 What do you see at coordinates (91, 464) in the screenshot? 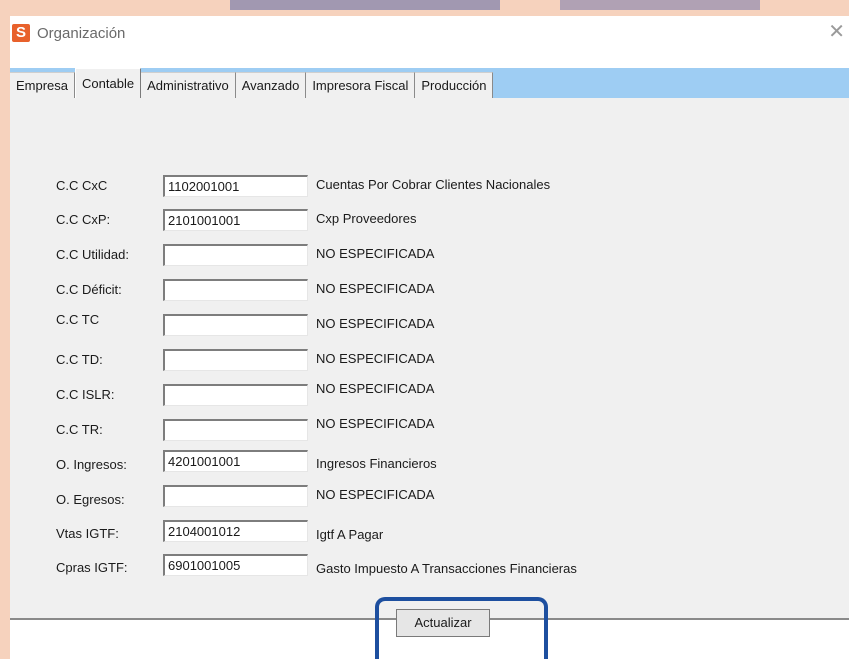
I see `field-label: O. Ingresos:` at bounding box center [91, 464].